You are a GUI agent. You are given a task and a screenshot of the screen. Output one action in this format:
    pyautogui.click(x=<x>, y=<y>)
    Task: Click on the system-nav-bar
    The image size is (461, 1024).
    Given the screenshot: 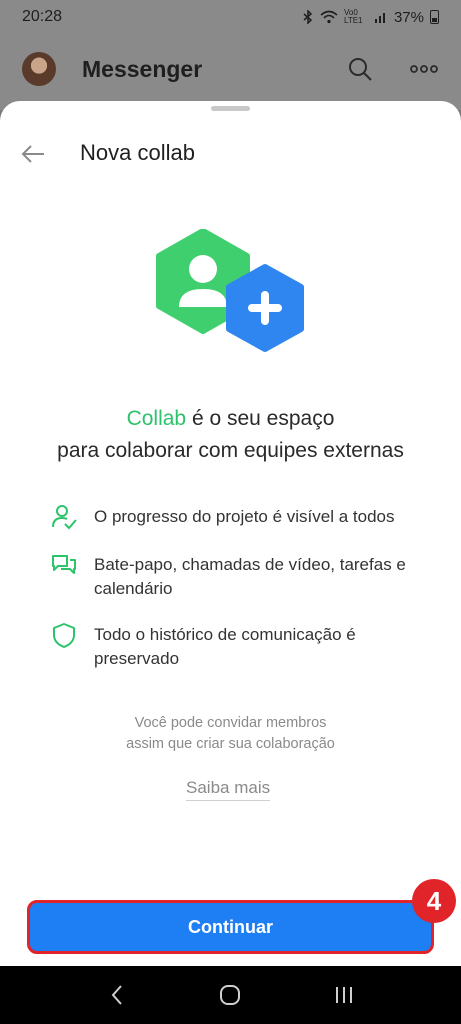 What is the action you would take?
    pyautogui.click(x=230, y=995)
    